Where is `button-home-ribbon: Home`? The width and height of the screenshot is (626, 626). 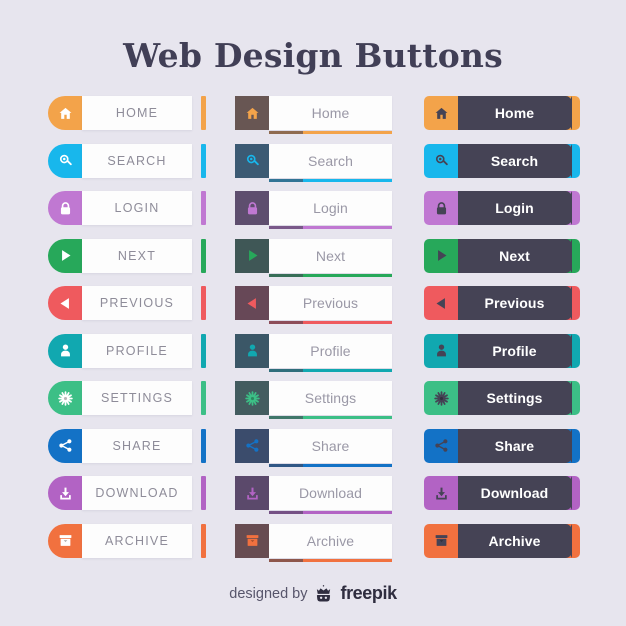 button-home-ribbon: Home is located at coordinates (502, 113).